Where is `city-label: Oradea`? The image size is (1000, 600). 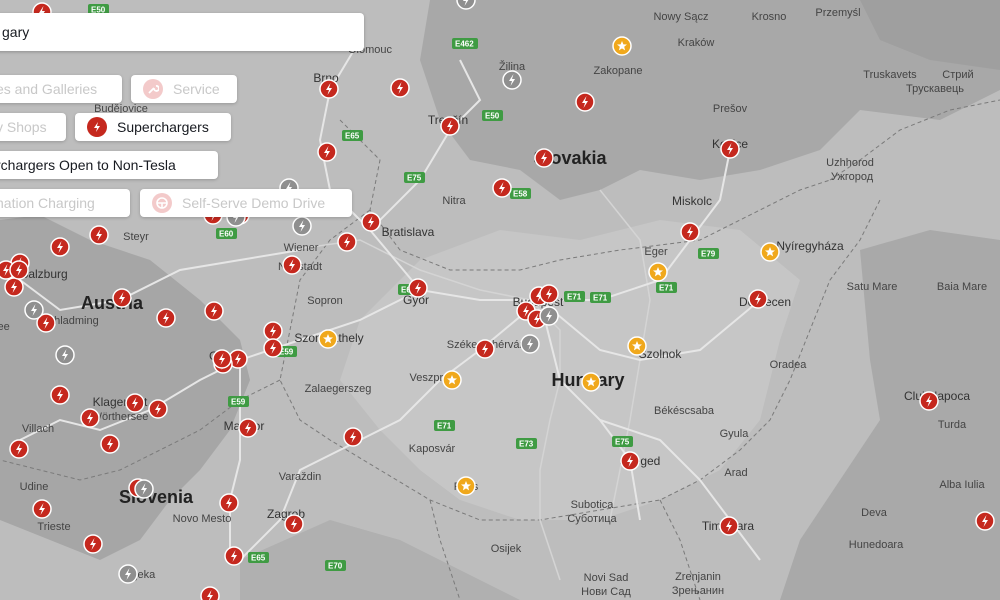 city-label: Oradea is located at coordinates (789, 365).